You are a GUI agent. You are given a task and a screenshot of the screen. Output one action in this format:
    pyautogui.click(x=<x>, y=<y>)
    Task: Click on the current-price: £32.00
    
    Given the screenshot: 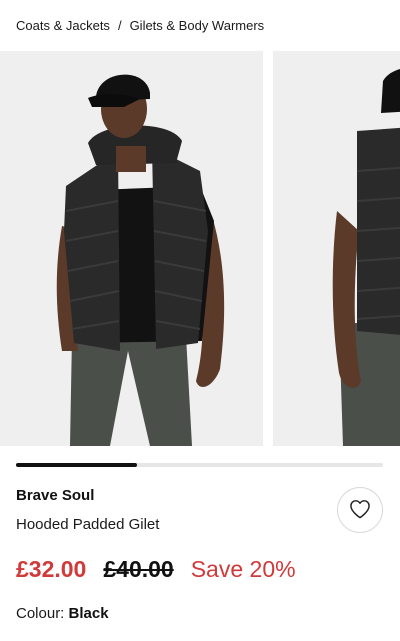 What is the action you would take?
    pyautogui.click(x=51, y=569)
    